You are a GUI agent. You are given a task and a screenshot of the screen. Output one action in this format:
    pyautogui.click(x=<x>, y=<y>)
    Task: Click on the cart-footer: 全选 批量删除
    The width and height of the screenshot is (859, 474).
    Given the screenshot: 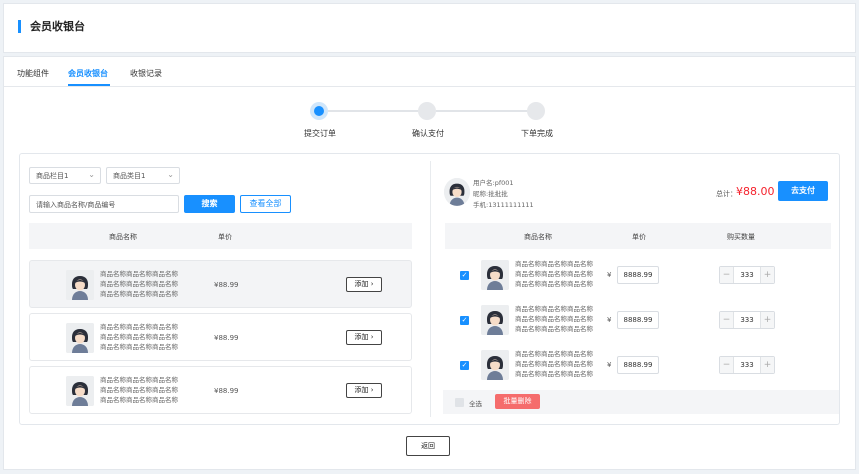 What is the action you would take?
    pyautogui.click(x=641, y=402)
    